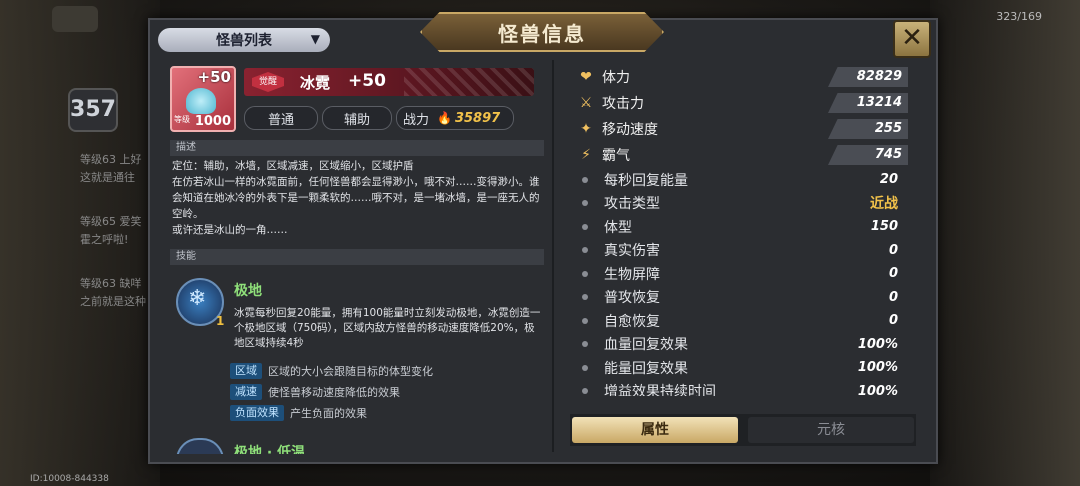 This screenshot has height=486, width=1080. Describe the element at coordinates (111, 221) in the screenshot. I see `chat-line: 等级65 爱笑` at that location.